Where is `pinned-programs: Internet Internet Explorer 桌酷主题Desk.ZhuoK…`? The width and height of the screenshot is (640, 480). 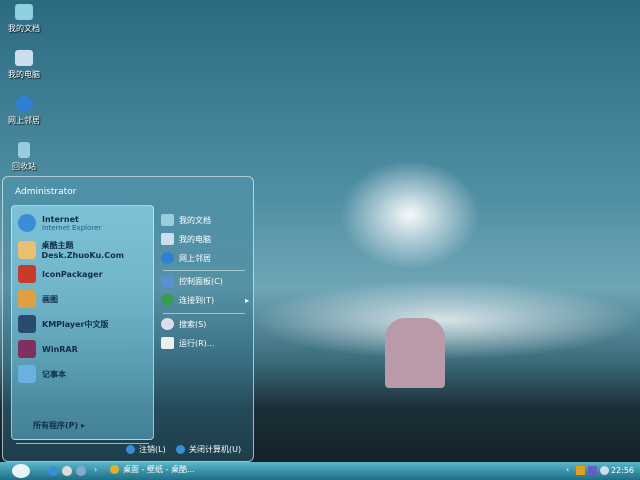 pinned-programs: Internet Internet Explorer 桌酷主题Desk.ZhuoK… is located at coordinates (82, 324).